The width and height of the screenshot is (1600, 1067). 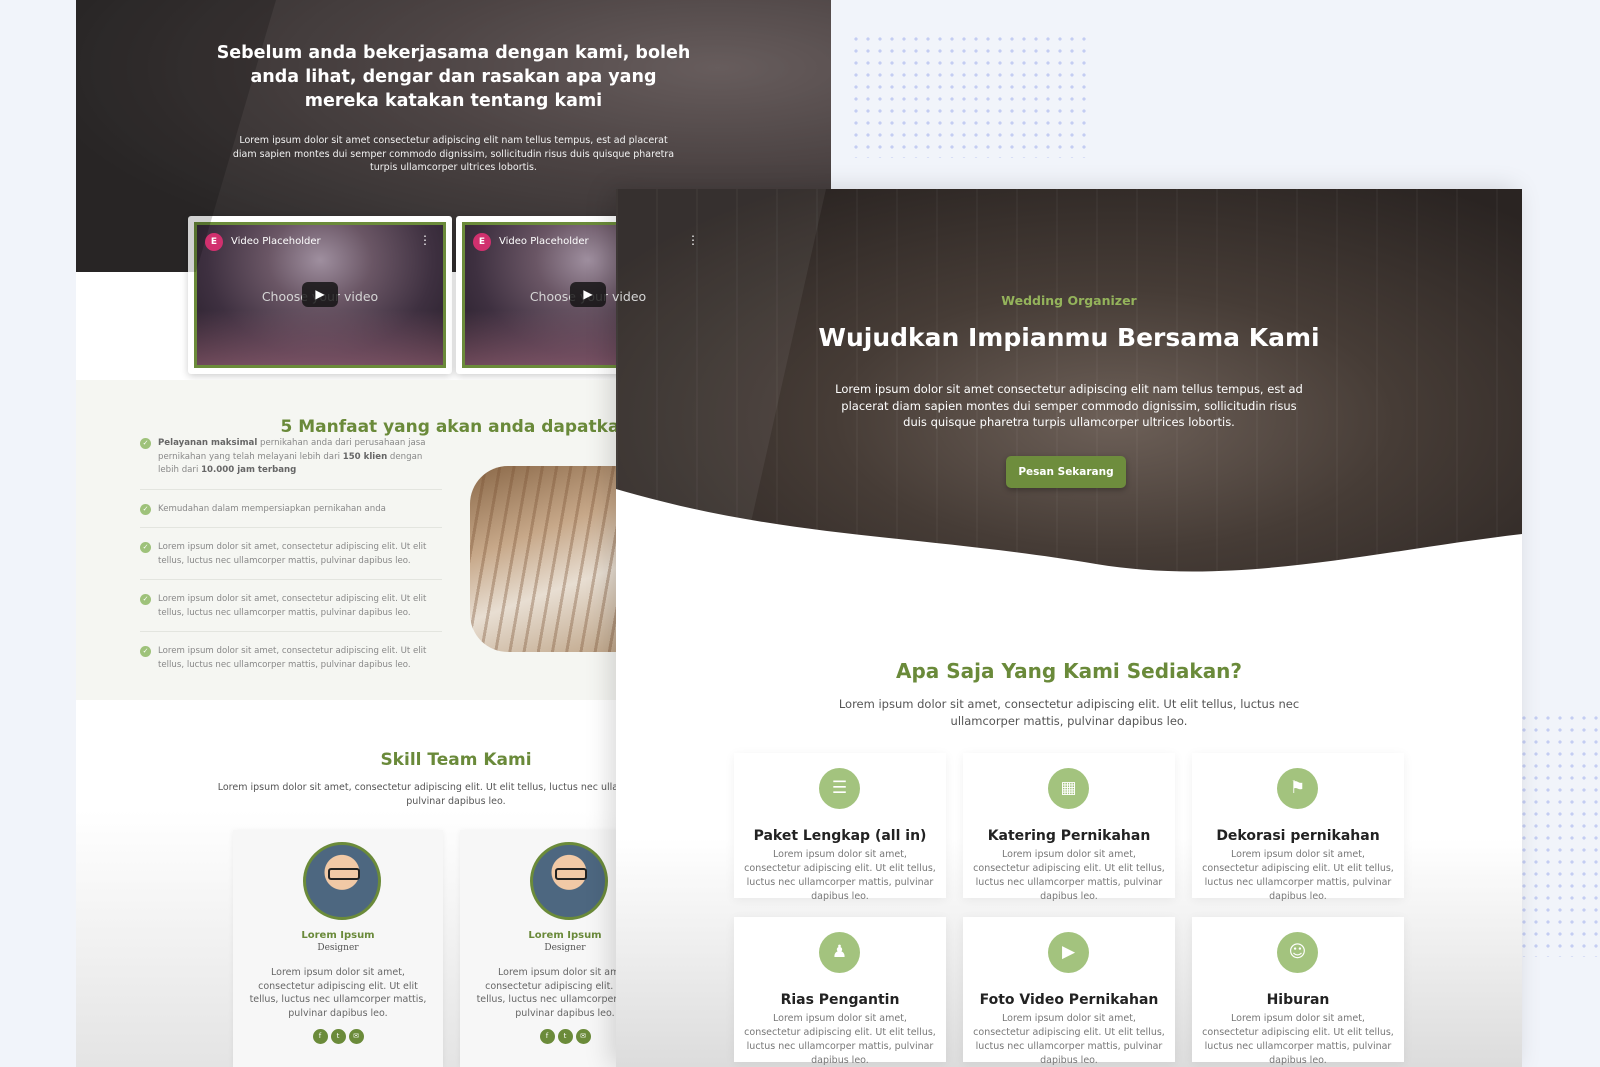 What do you see at coordinates (1297, 788) in the screenshot?
I see `decoration-icon: ⚑` at bounding box center [1297, 788].